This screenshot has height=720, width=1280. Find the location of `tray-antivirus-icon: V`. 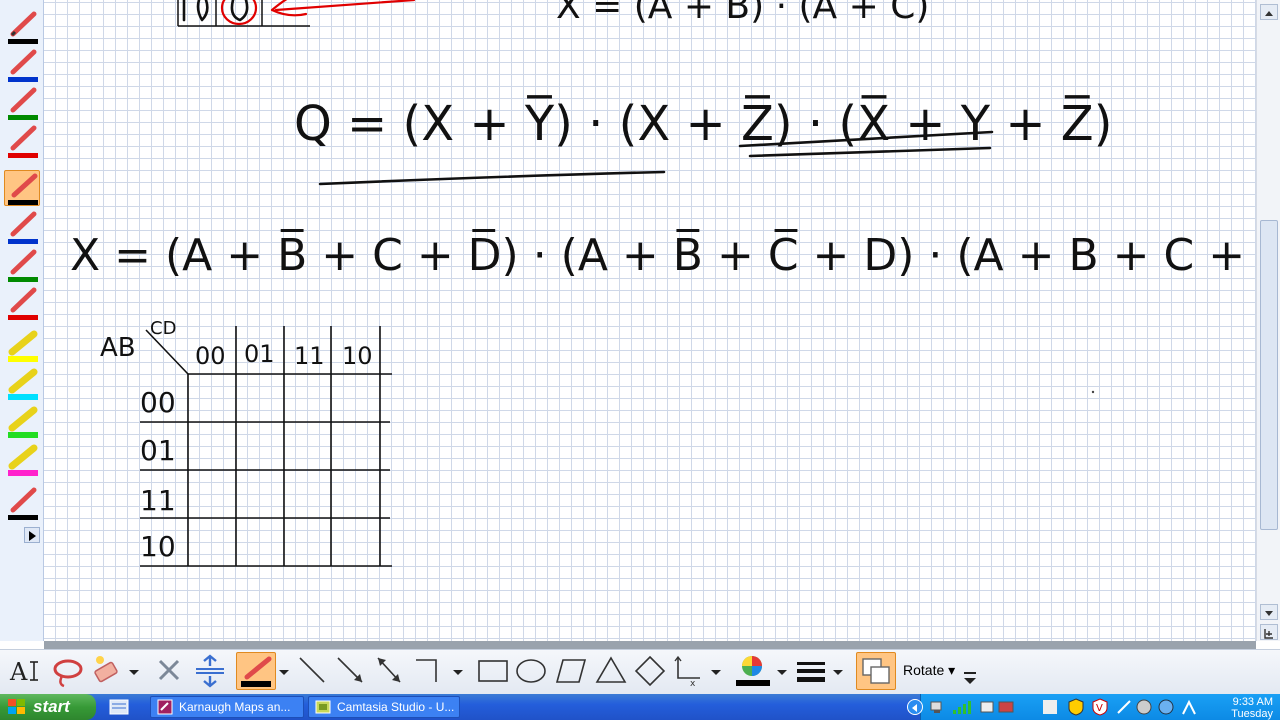

tray-antivirus-icon: V is located at coordinates (1100, 707).